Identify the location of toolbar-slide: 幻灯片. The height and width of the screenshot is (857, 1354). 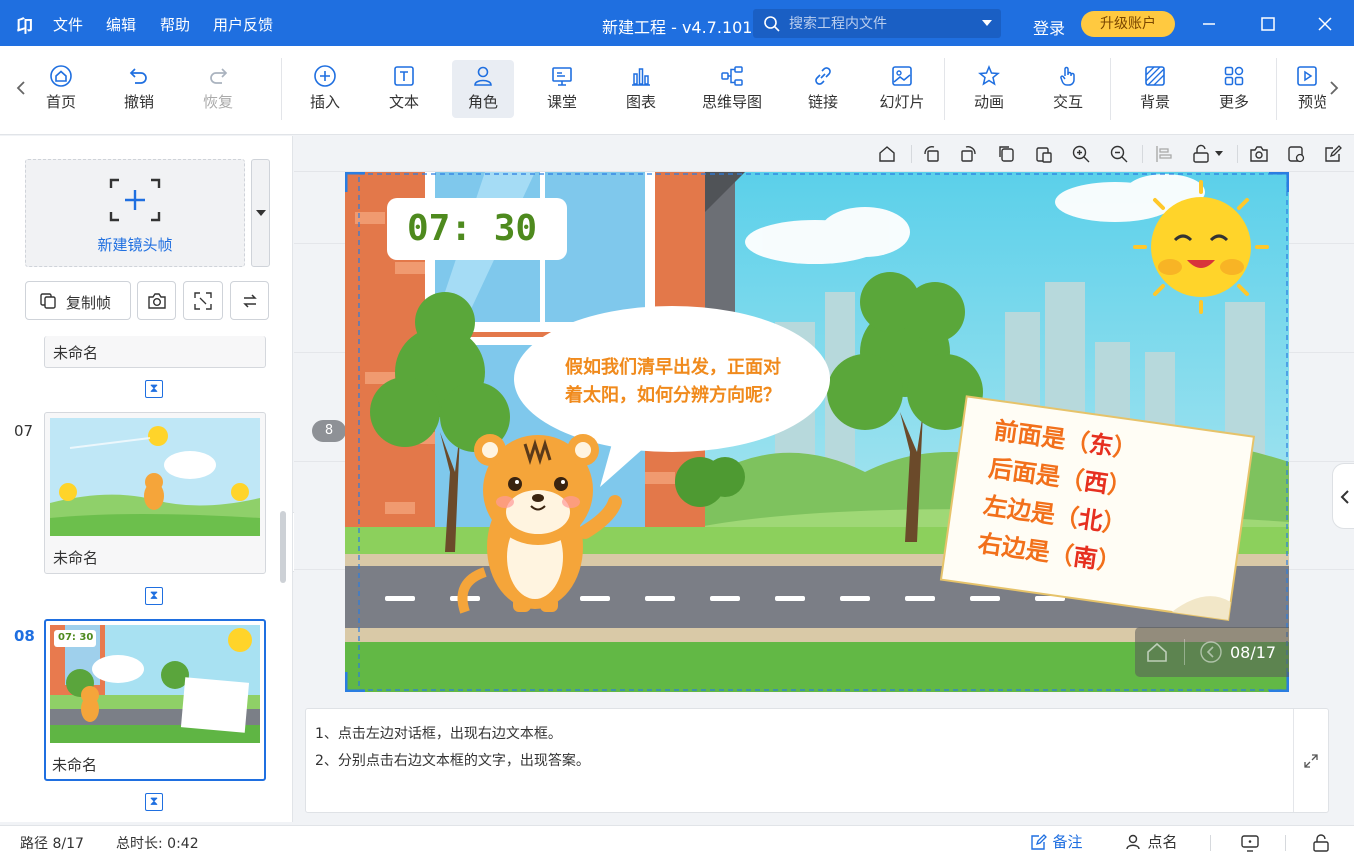
(902, 89).